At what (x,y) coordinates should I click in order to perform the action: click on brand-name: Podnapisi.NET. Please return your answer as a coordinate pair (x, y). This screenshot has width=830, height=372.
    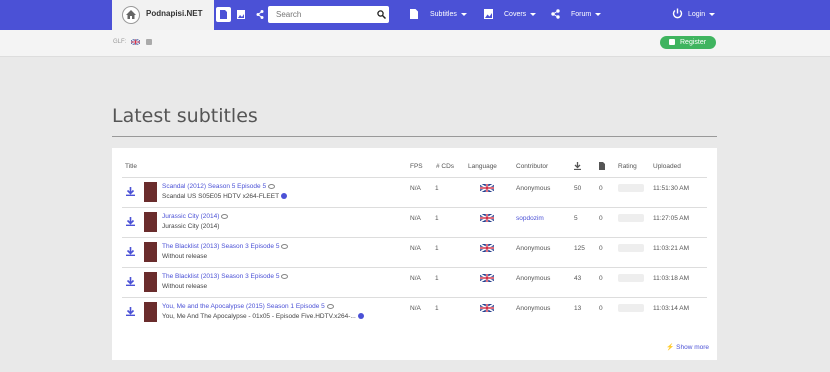
    Looking at the image, I should click on (174, 13).